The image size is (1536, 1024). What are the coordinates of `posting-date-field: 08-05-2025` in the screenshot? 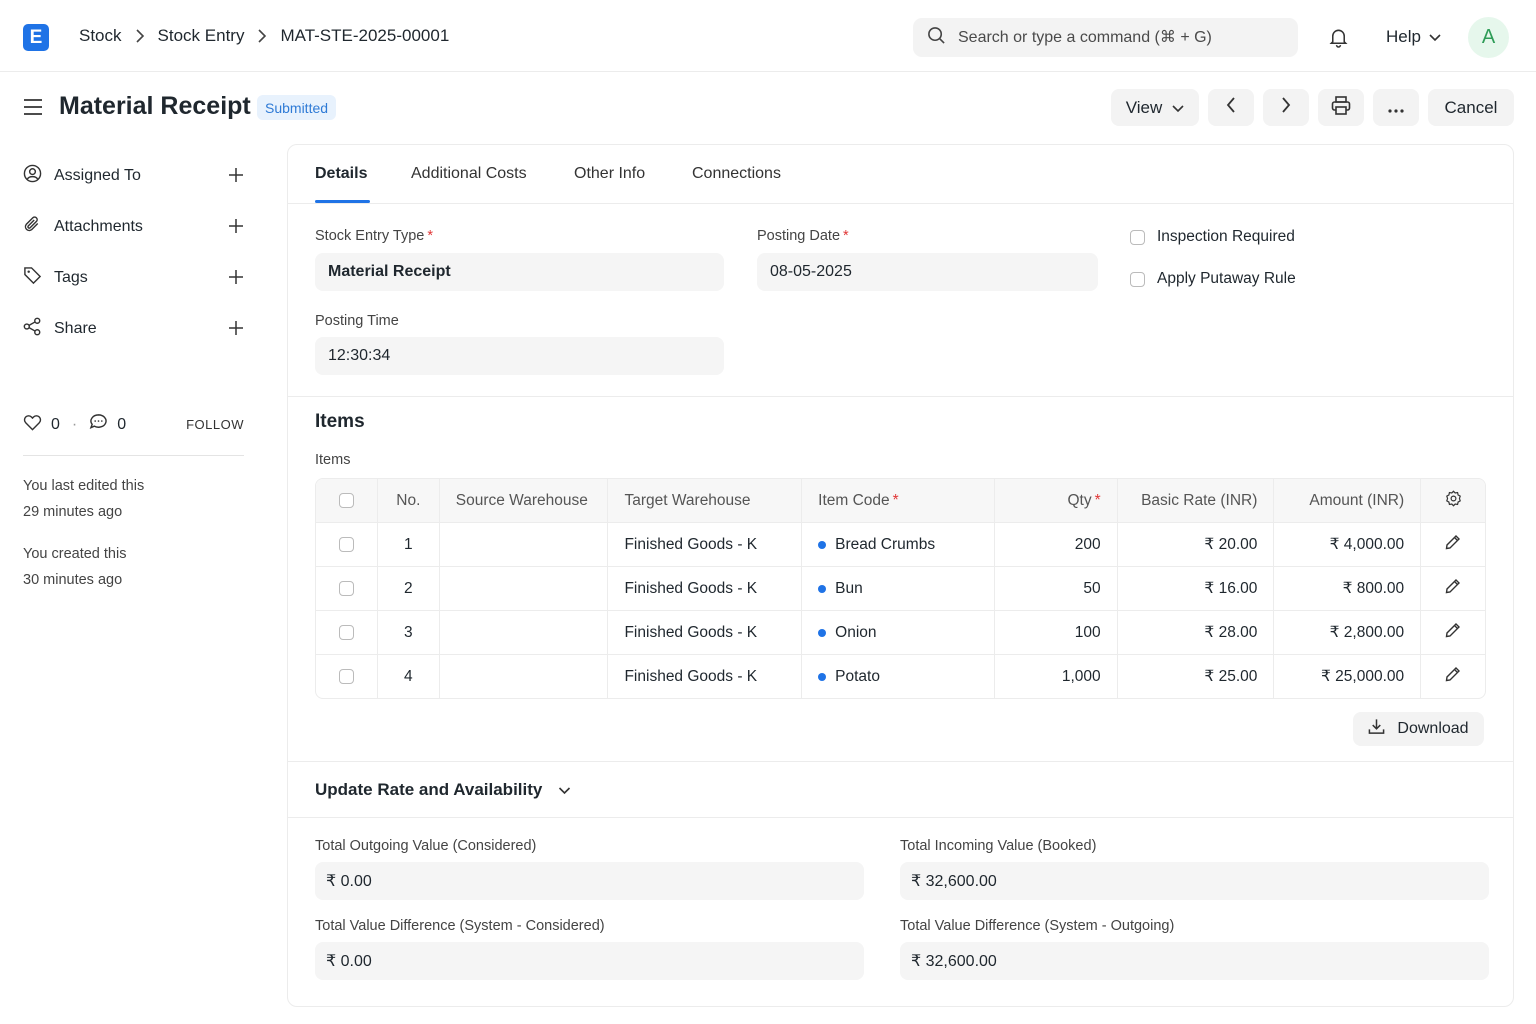 It's located at (927, 272).